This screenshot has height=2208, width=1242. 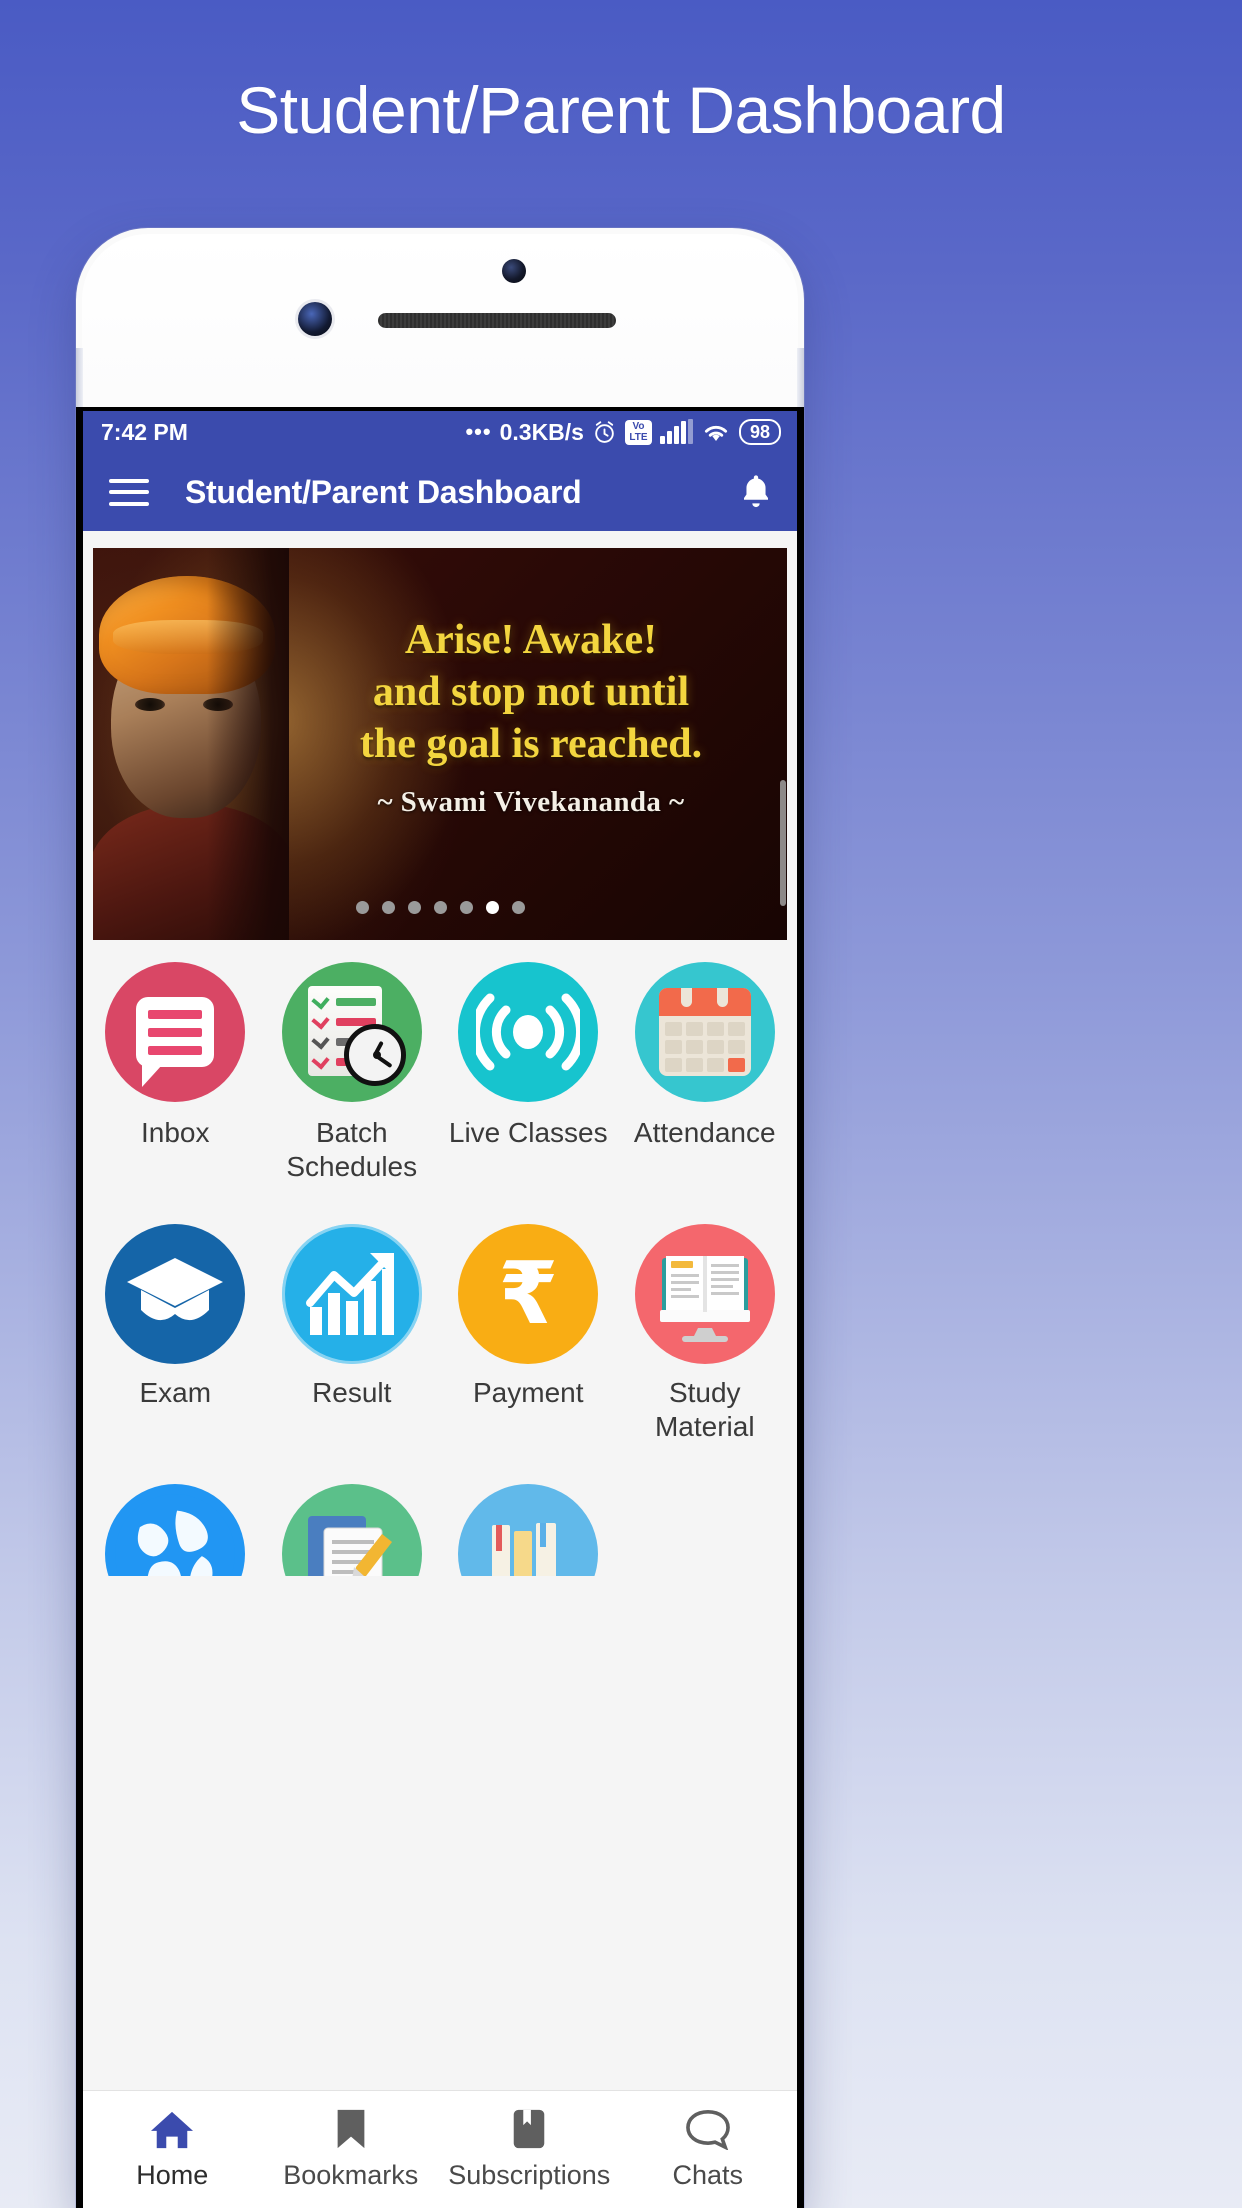 What do you see at coordinates (351, 2129) in the screenshot?
I see `bookmark-icon` at bounding box center [351, 2129].